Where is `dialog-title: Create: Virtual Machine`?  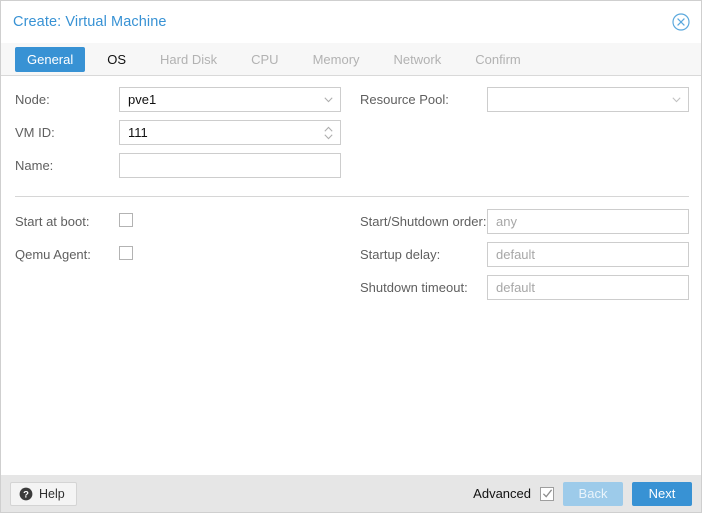
dialog-title: Create: Virtual Machine is located at coordinates (90, 22).